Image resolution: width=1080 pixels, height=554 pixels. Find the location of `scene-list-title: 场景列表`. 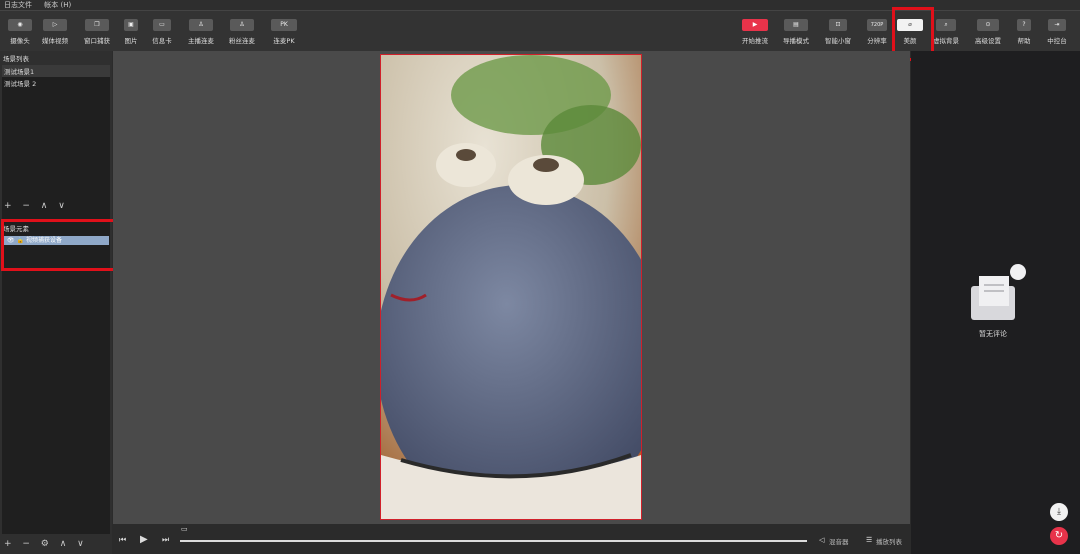

scene-list-title: 场景列表 is located at coordinates (16, 59).